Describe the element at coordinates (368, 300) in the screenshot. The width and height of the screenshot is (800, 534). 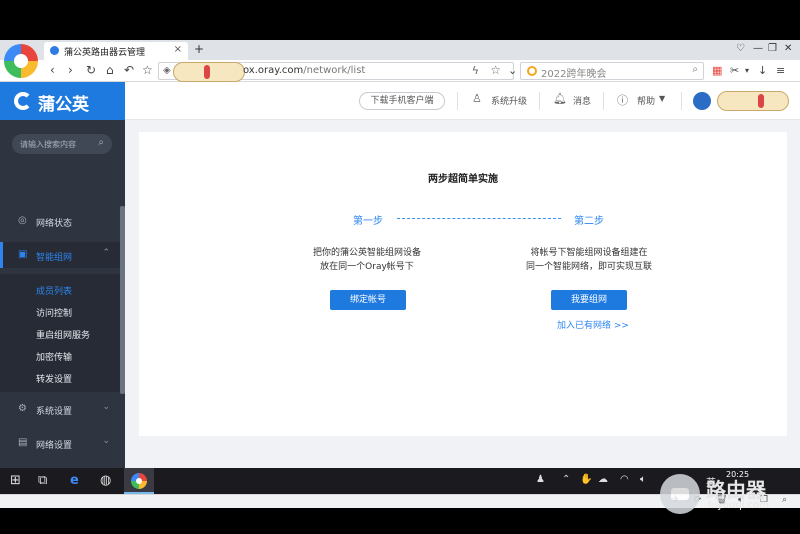
I see `bind-account-button: 绑定帐号` at that location.